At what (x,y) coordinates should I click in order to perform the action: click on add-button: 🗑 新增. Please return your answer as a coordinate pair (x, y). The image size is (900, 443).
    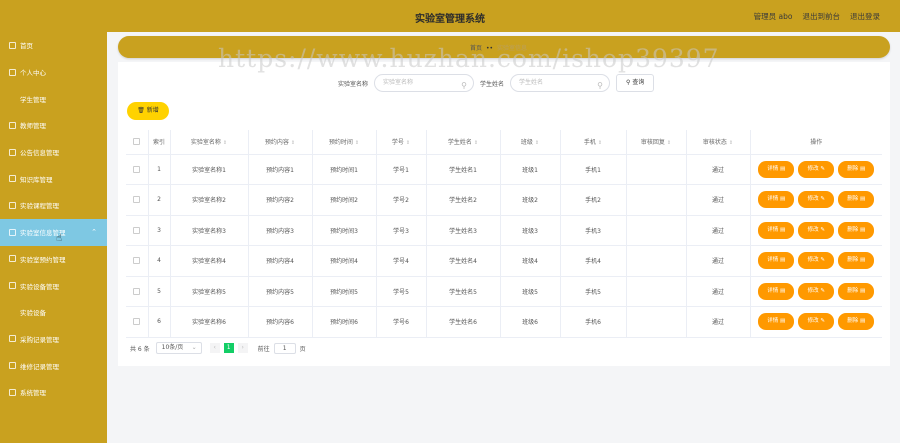
    Looking at the image, I should click on (148, 111).